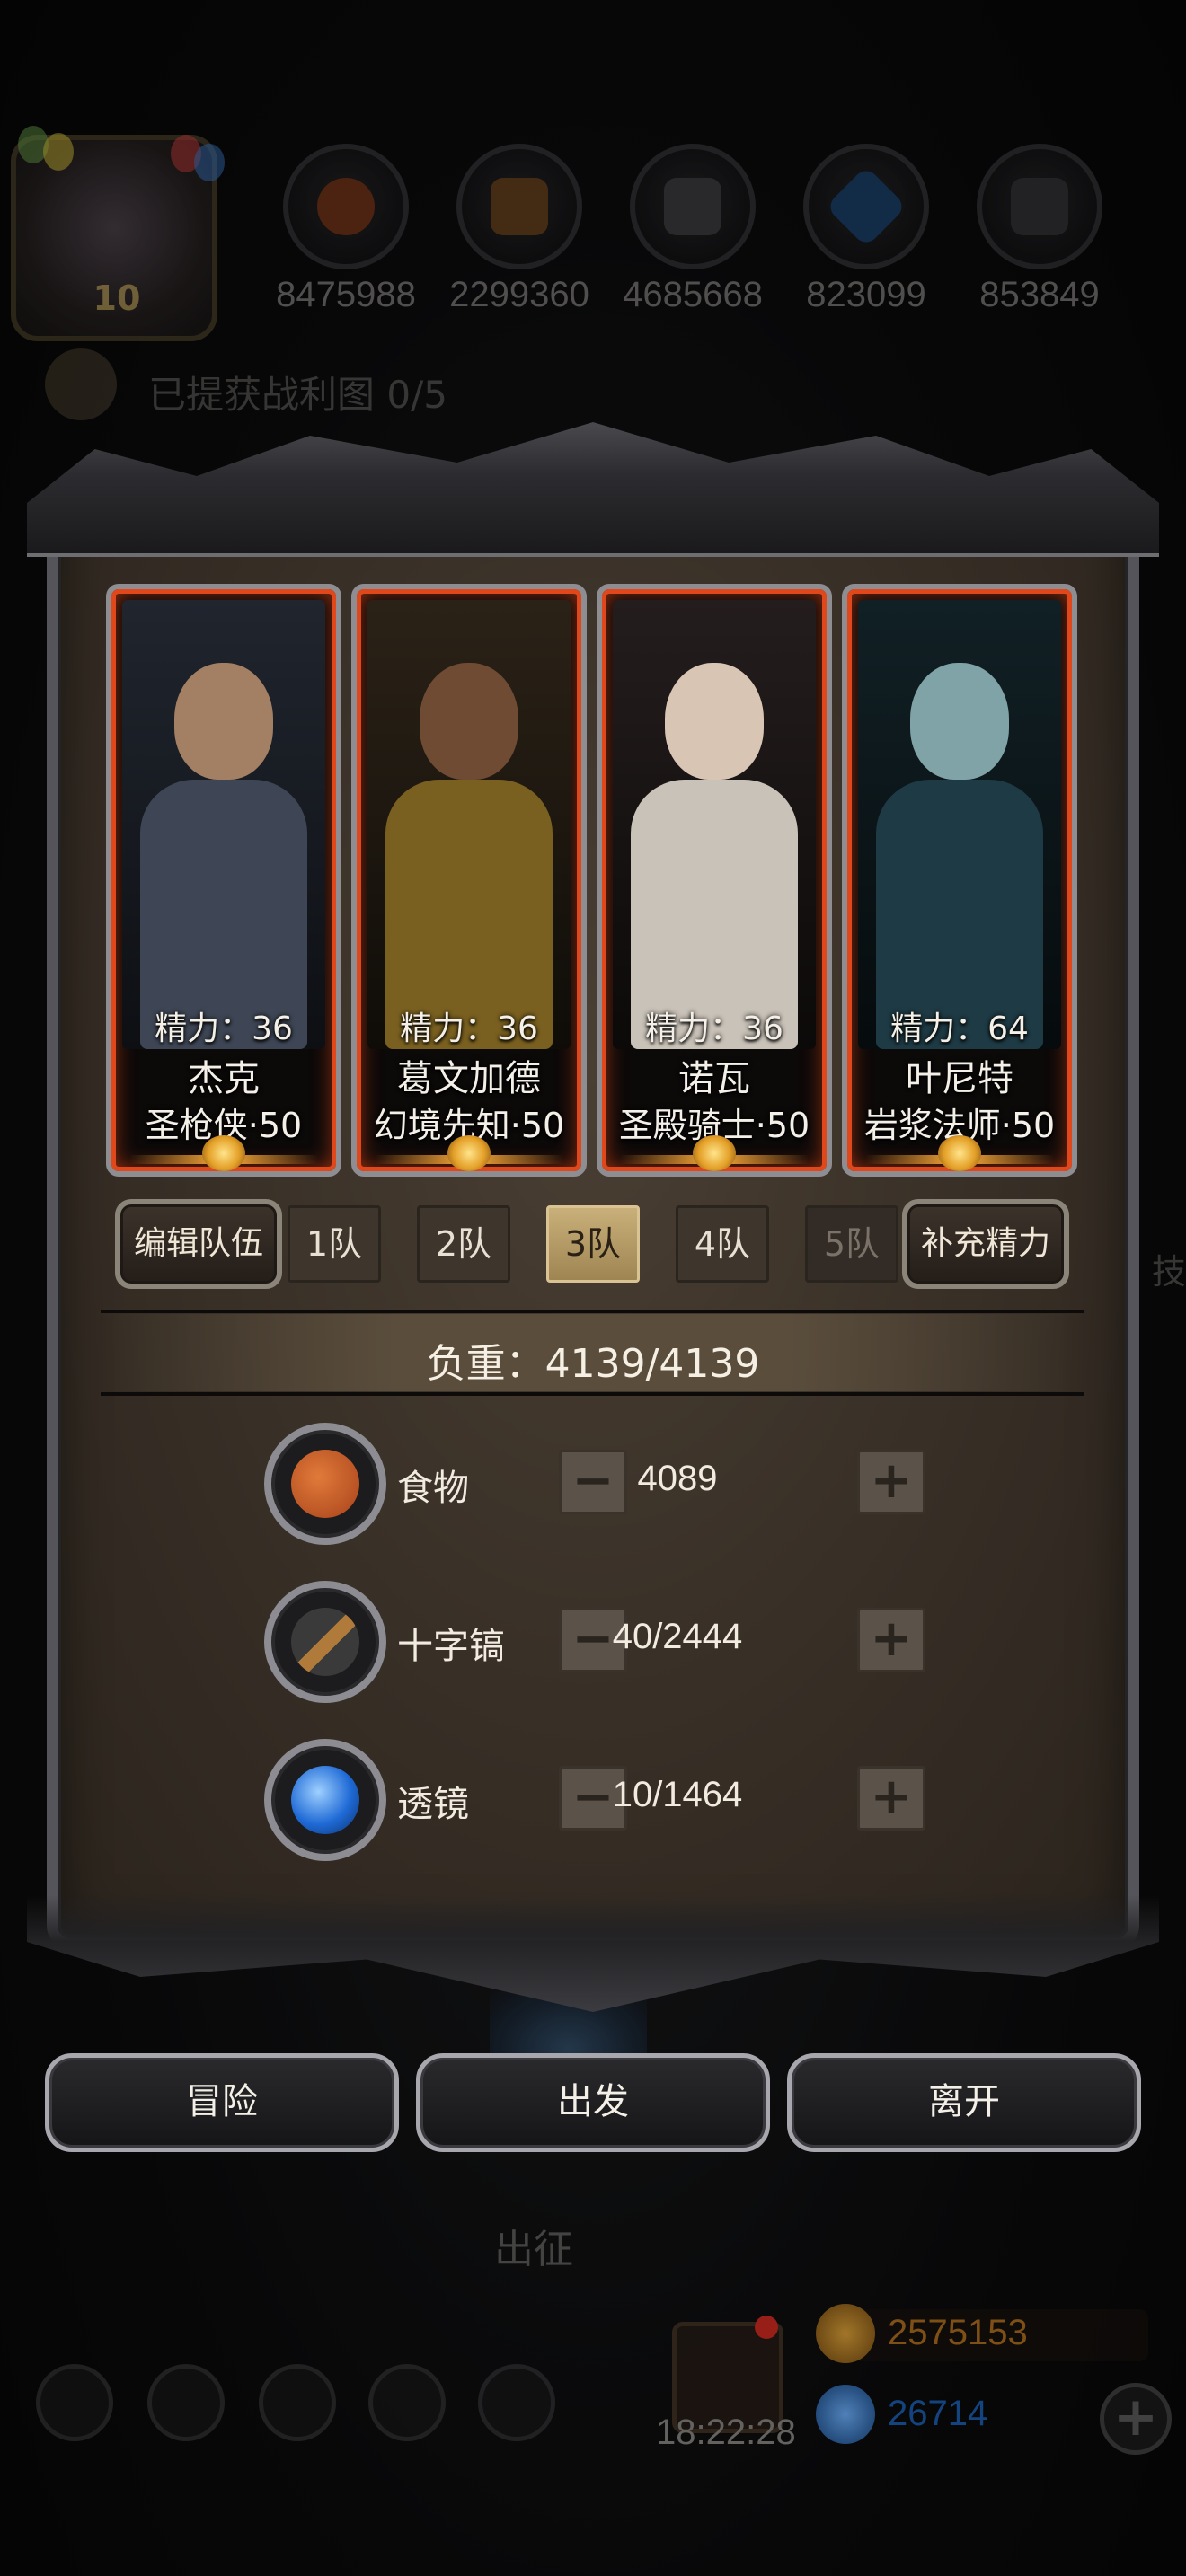 This screenshot has width=1186, height=2576. I want to click on hero-card: 精力：36 诺瓦 圣殿骑士·50, so click(714, 880).